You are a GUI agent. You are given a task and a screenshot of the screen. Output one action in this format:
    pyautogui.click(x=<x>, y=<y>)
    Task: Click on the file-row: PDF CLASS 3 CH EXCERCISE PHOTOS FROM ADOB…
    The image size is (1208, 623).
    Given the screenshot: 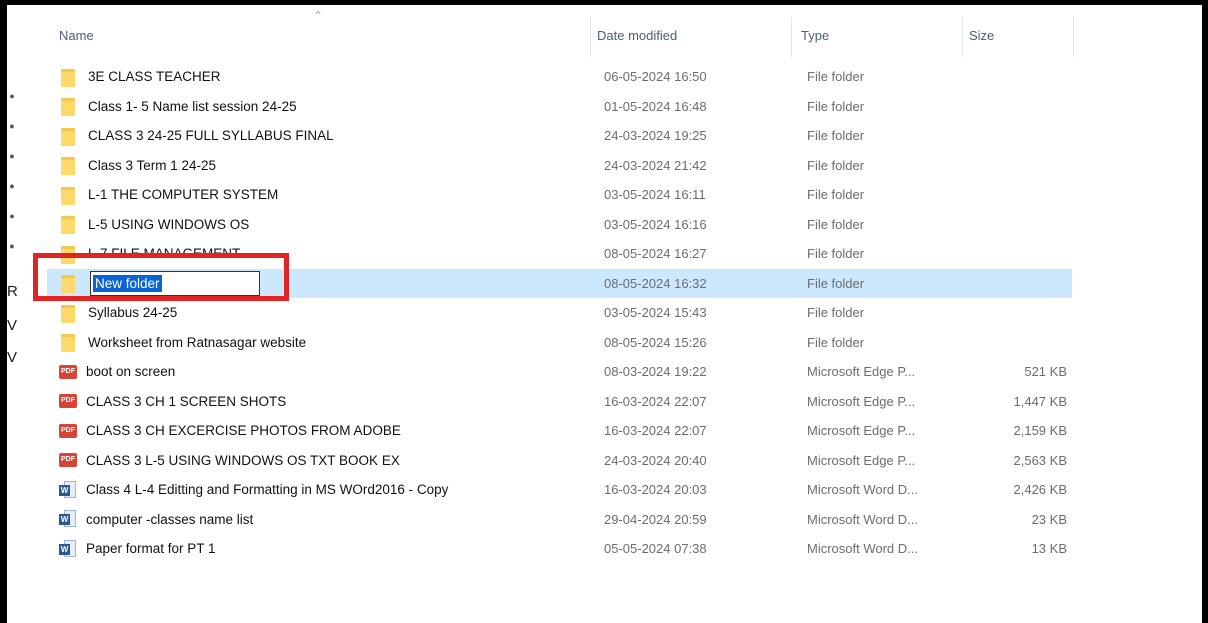 What is the action you would take?
    pyautogui.click(x=559, y=430)
    